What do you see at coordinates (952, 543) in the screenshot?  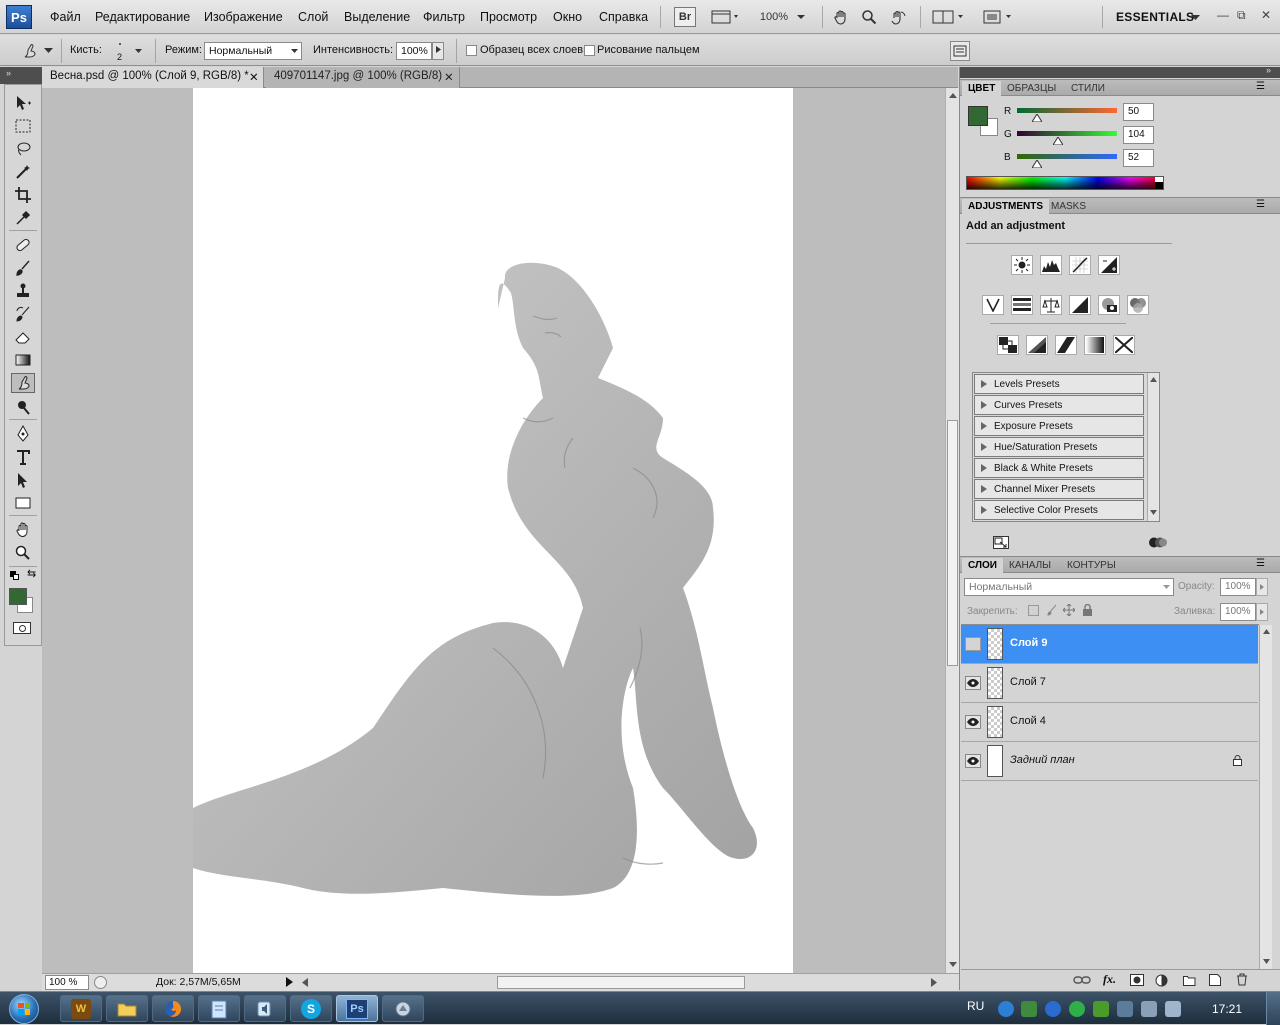 I see `vertical-scroll-thumb` at bounding box center [952, 543].